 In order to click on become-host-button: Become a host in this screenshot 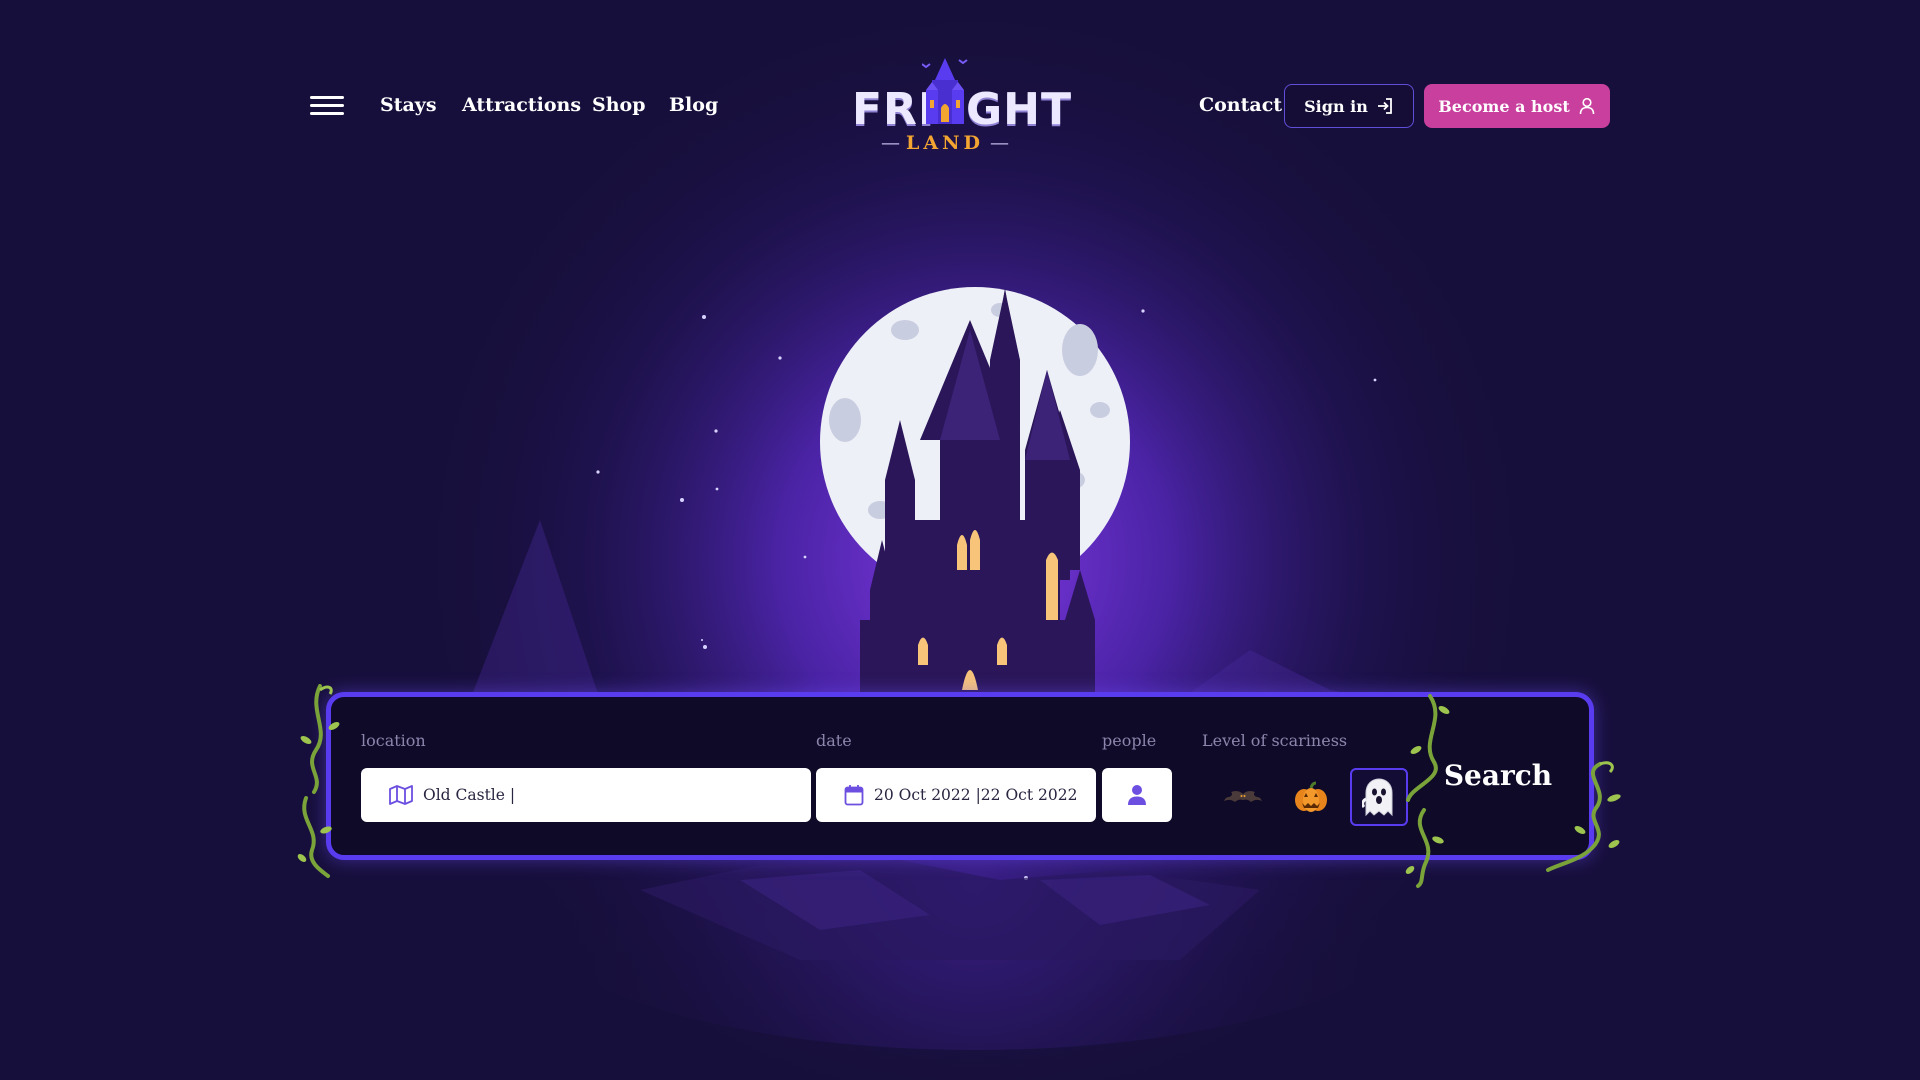, I will do `click(1517, 106)`.